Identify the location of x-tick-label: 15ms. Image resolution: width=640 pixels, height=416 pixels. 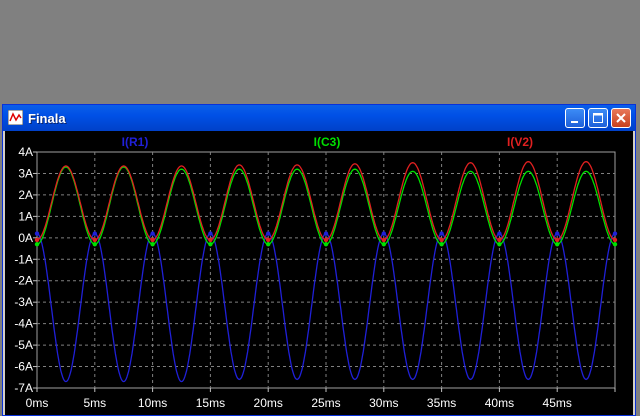
(210, 403).